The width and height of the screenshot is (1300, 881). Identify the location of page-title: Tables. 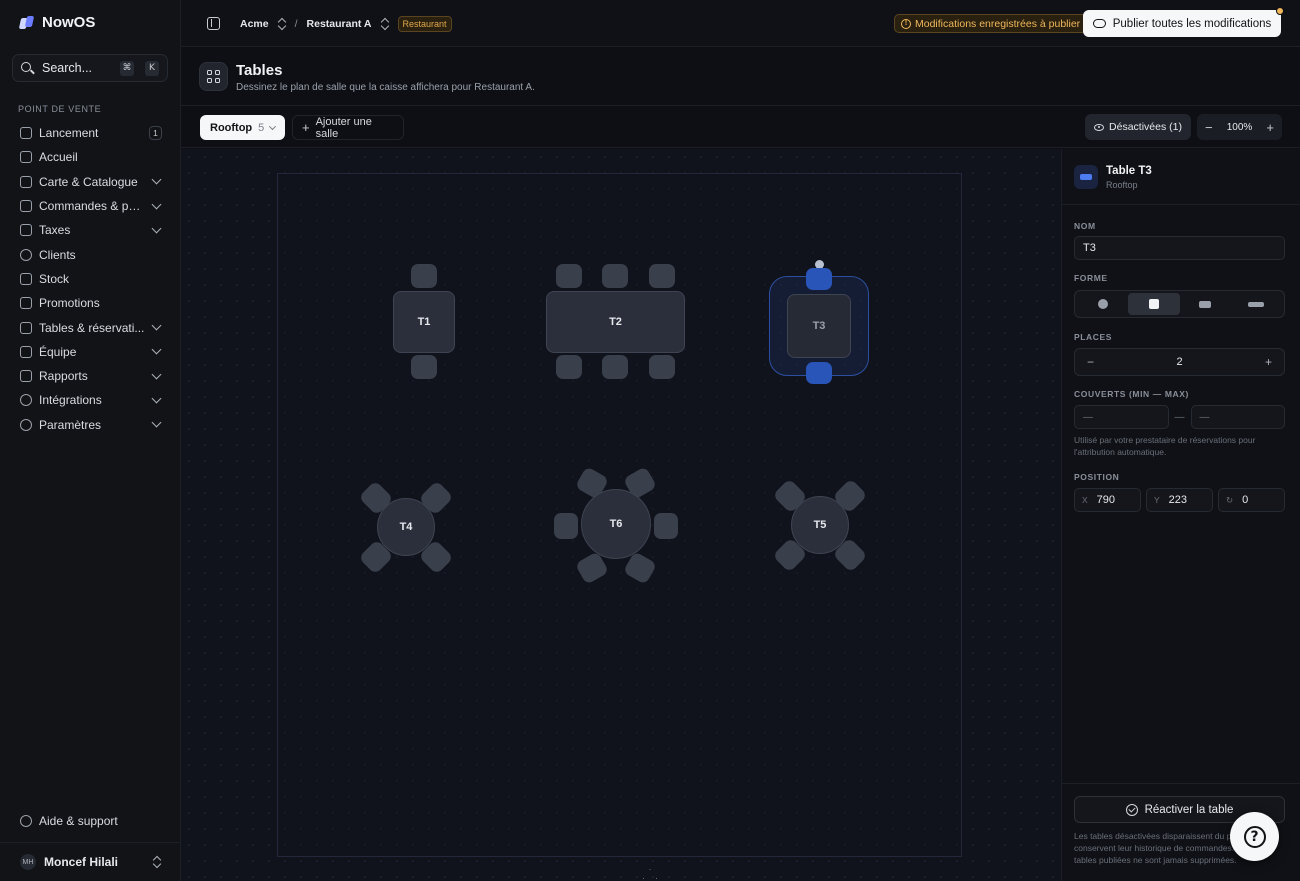
(259, 70).